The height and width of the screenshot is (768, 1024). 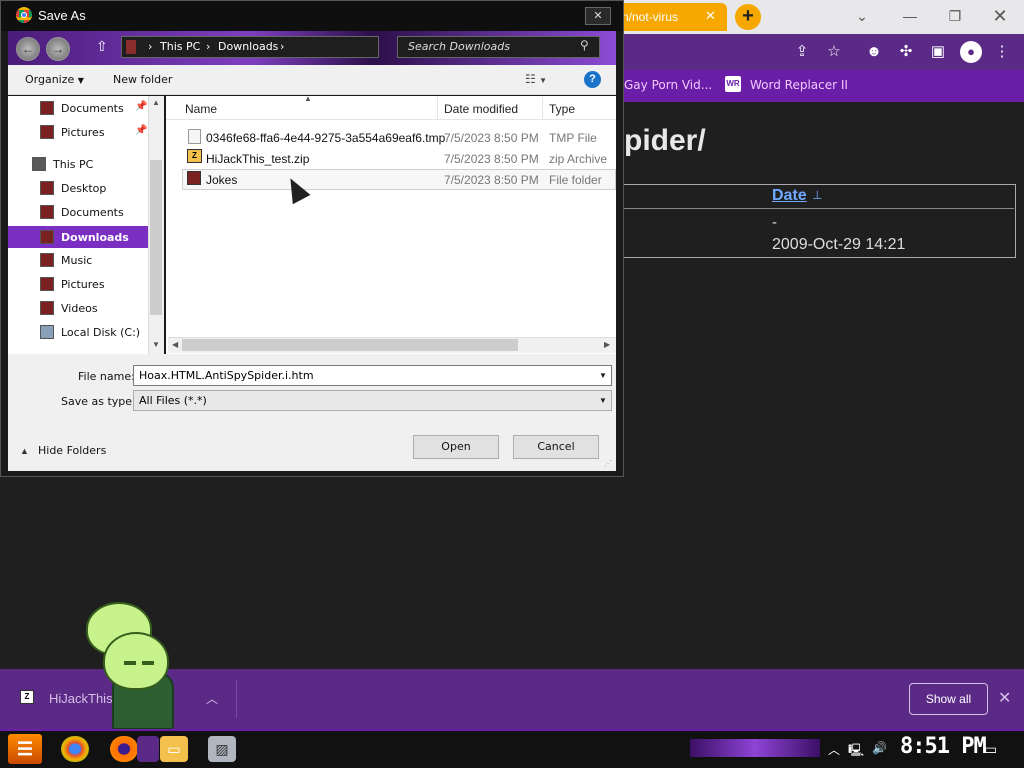 I want to click on close-download-bar-icon: ✕, so click(x=1004, y=698).